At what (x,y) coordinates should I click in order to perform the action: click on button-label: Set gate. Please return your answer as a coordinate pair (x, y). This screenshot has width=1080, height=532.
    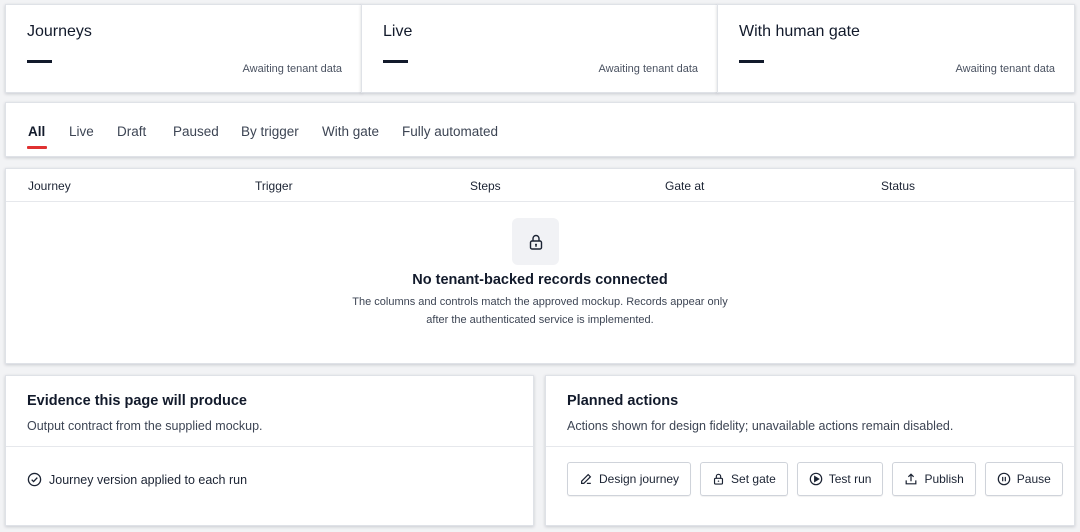
    Looking at the image, I should click on (753, 479).